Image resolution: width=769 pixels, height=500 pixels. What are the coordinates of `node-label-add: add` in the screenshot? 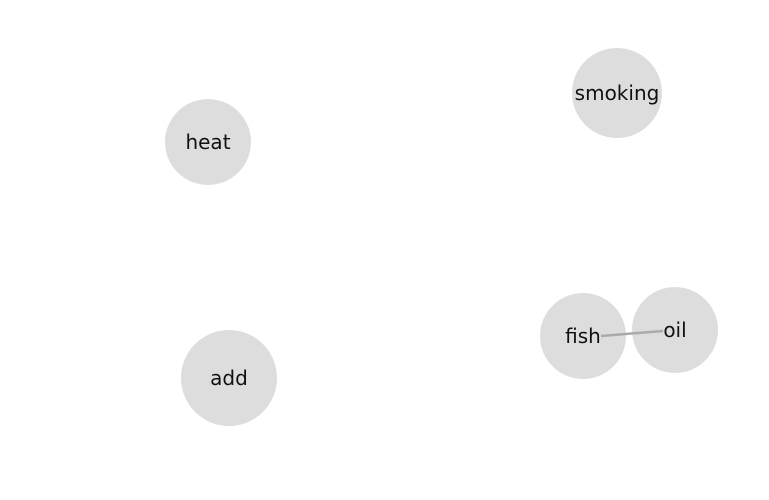 It's located at (229, 378).